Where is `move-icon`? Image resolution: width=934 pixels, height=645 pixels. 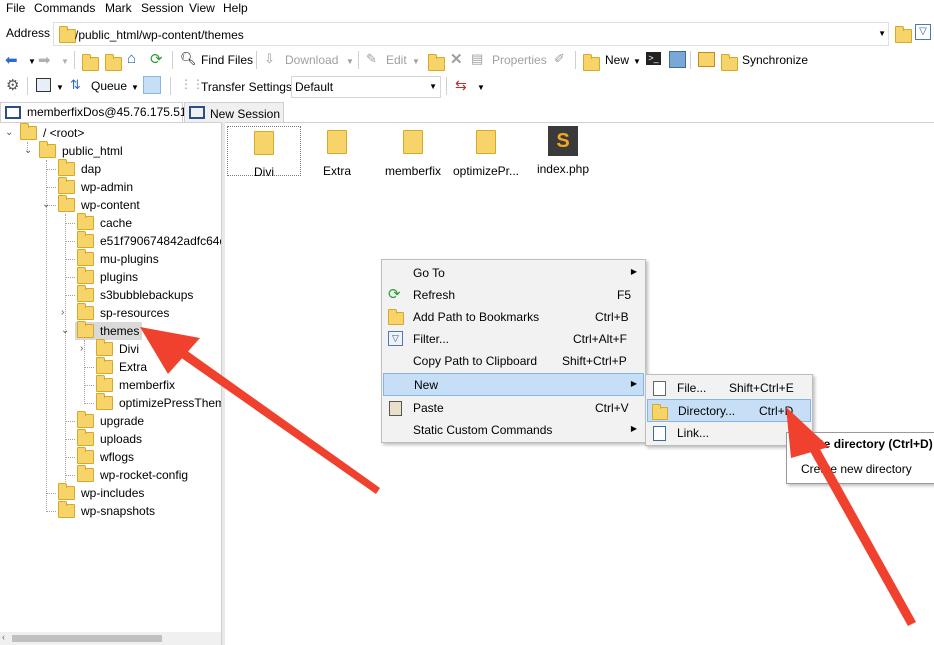
move-icon is located at coordinates (436, 62).